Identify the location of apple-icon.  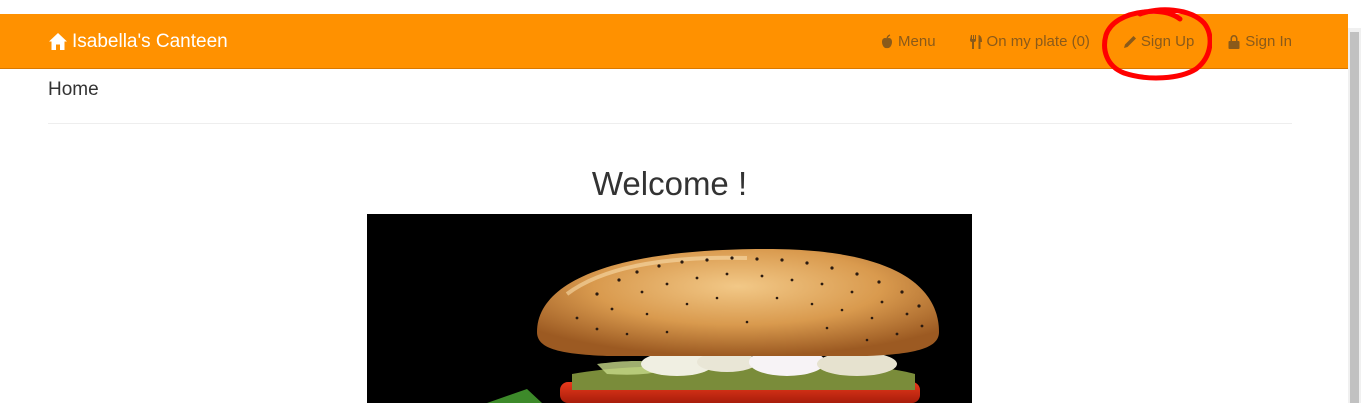
(887, 40).